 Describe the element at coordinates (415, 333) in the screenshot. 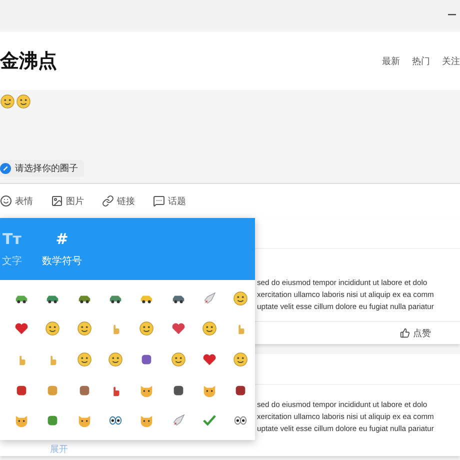

I see `like-button: 点赞` at that location.